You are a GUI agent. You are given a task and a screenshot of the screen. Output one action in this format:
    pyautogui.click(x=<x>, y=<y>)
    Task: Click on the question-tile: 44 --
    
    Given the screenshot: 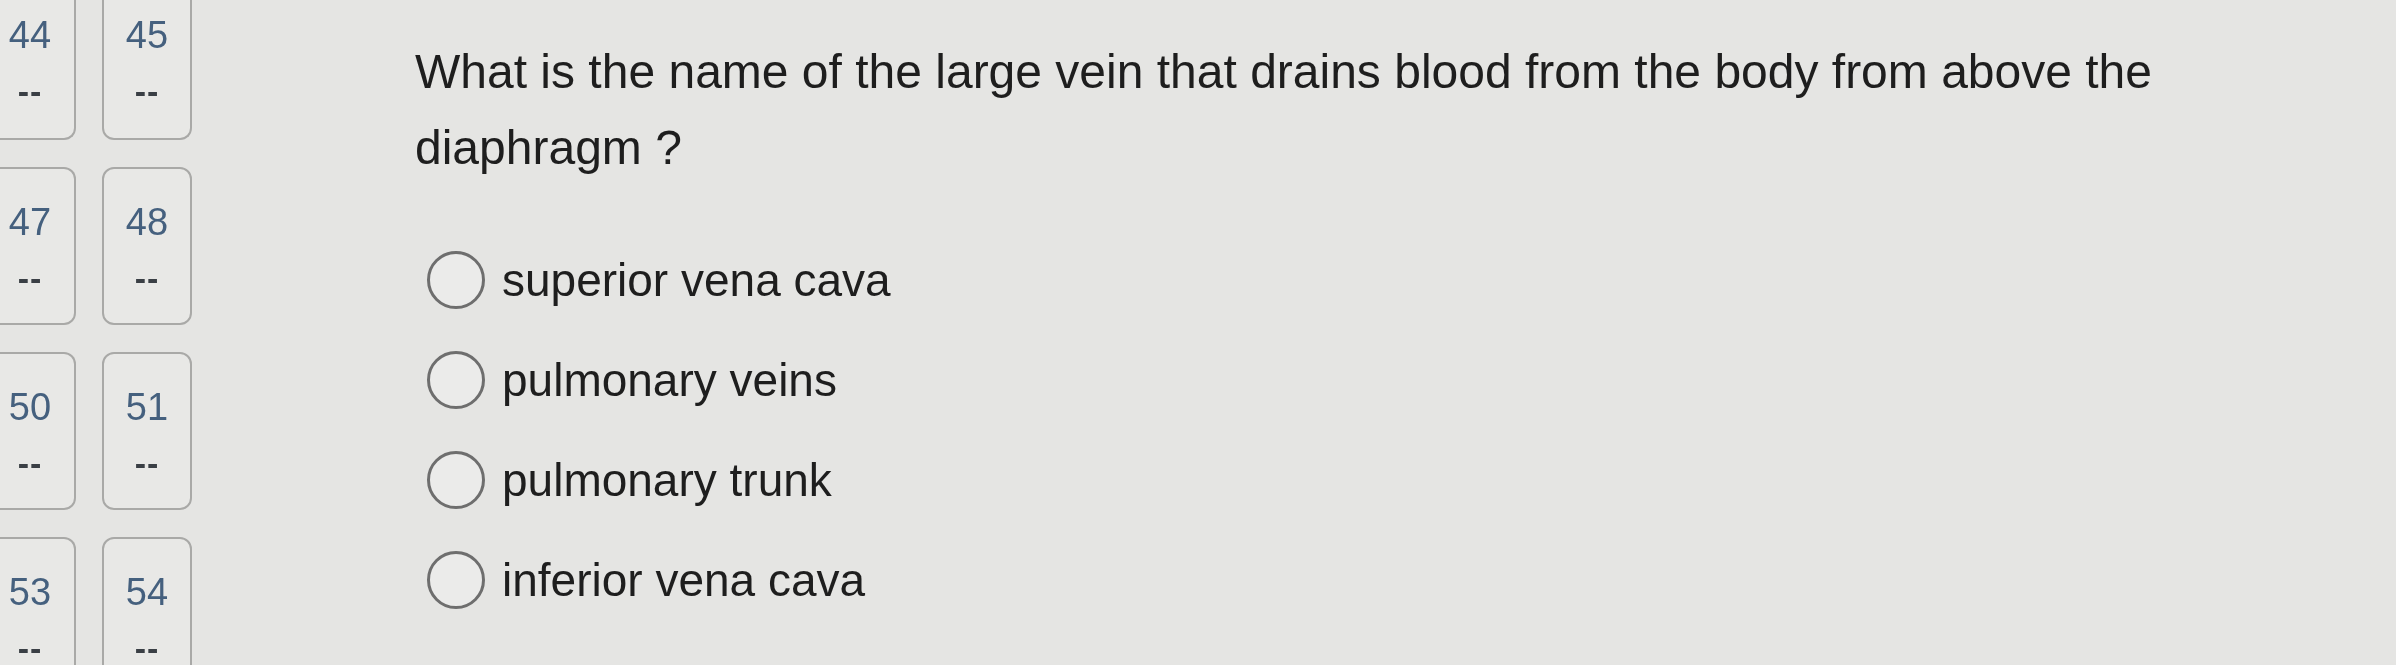 What is the action you would take?
    pyautogui.click(x=38, y=70)
    